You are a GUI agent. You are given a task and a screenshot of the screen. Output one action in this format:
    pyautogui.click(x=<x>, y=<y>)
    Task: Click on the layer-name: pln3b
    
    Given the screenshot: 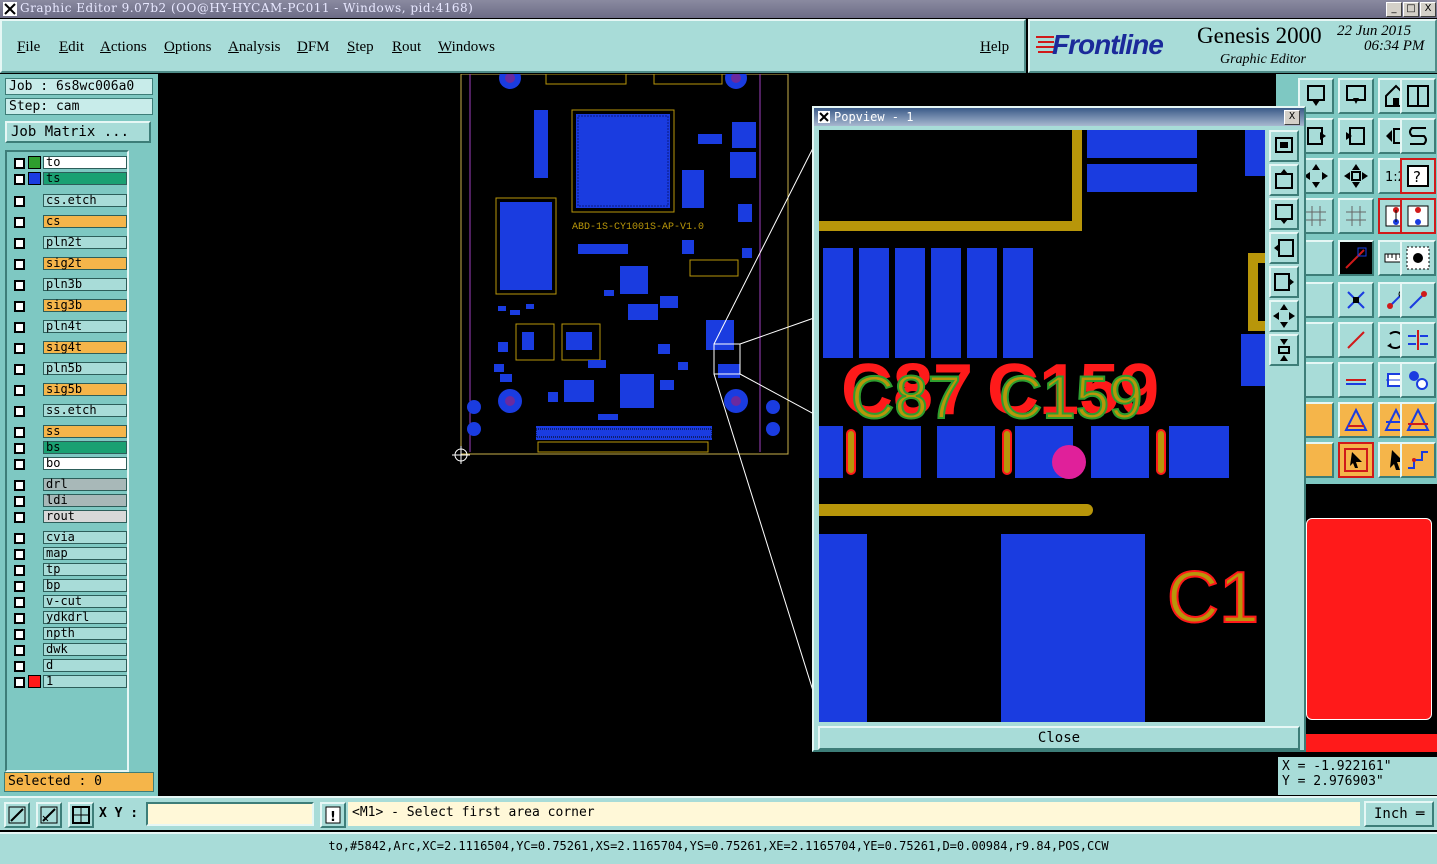 What is the action you would take?
    pyautogui.click(x=85, y=284)
    